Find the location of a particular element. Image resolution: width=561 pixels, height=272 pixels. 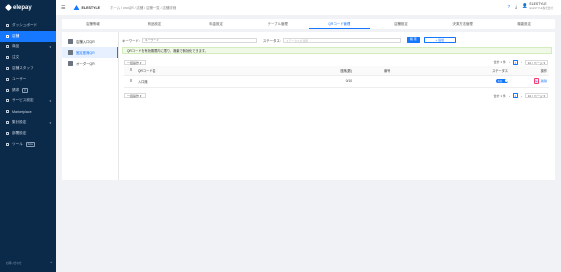

filter-bar: キーワード: ステータス: ステータスを選択 検 索 + 追加 is located at coordinates (337, 40).